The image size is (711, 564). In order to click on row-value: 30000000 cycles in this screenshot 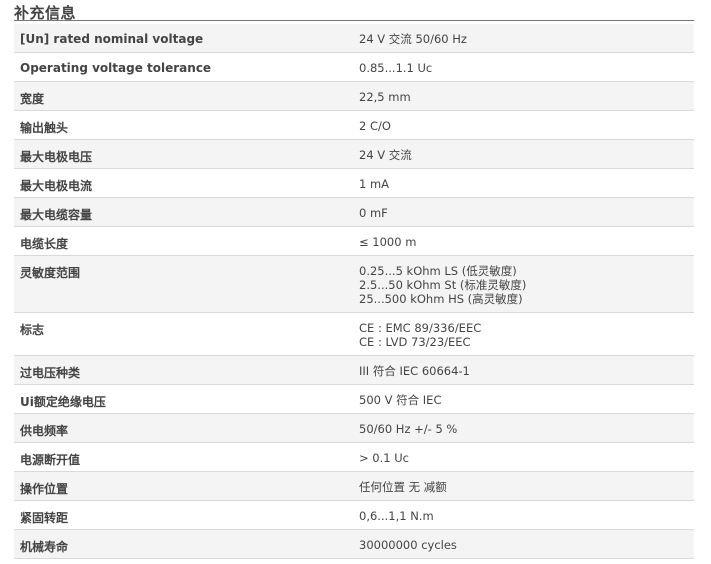, I will do `click(408, 545)`.